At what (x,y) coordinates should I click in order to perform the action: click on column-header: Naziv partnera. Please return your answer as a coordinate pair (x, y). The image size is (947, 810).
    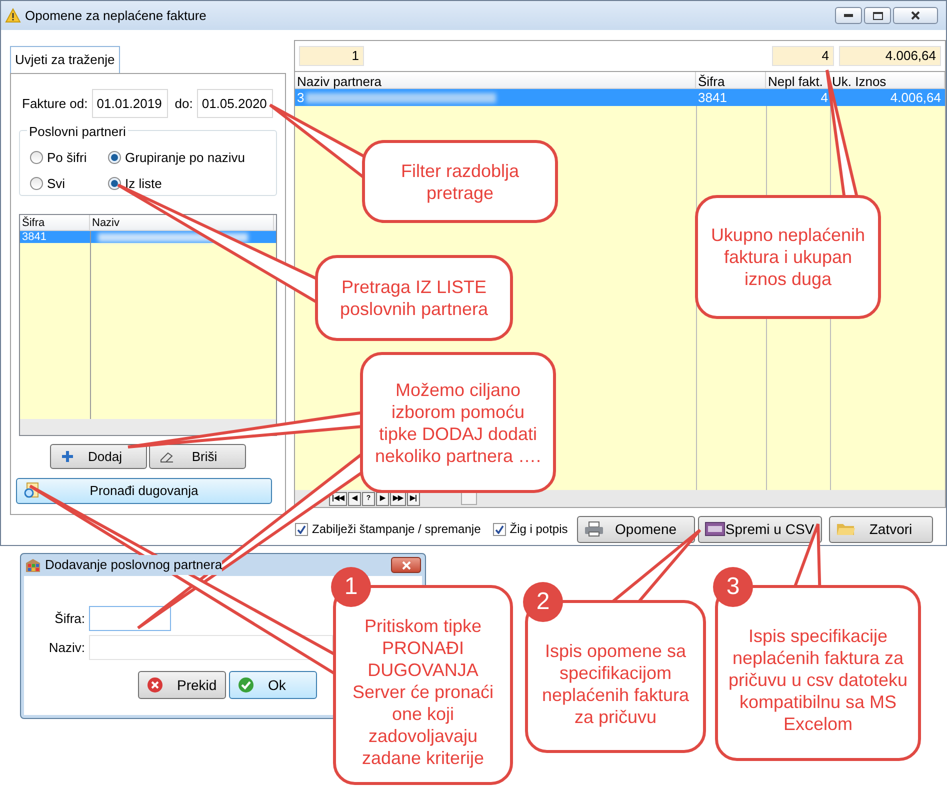
    Looking at the image, I should click on (495, 80).